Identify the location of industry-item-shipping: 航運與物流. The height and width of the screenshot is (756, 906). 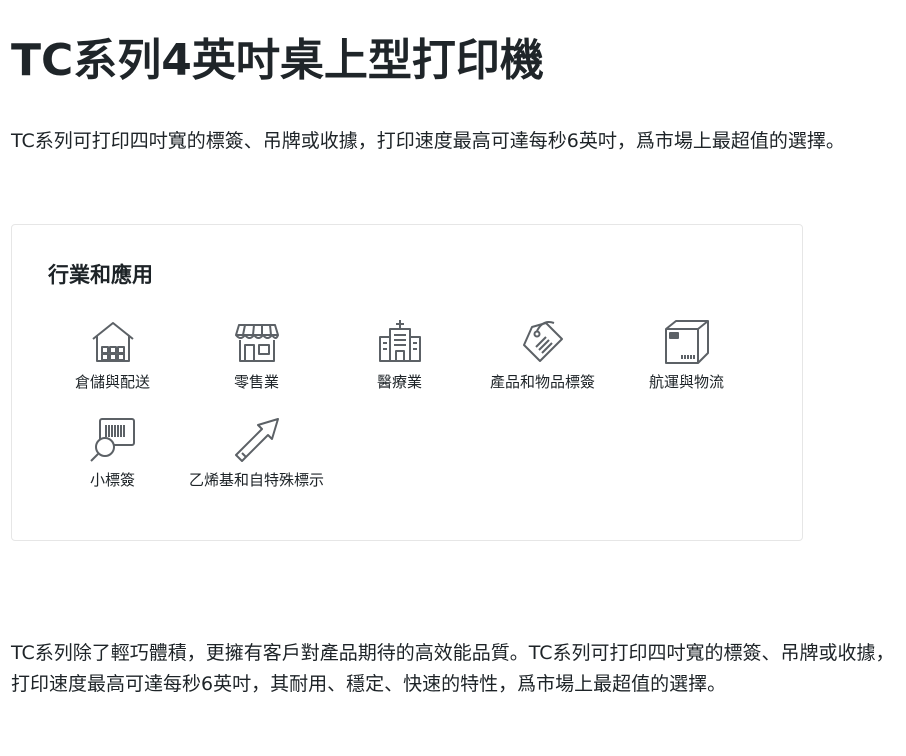
(686, 354).